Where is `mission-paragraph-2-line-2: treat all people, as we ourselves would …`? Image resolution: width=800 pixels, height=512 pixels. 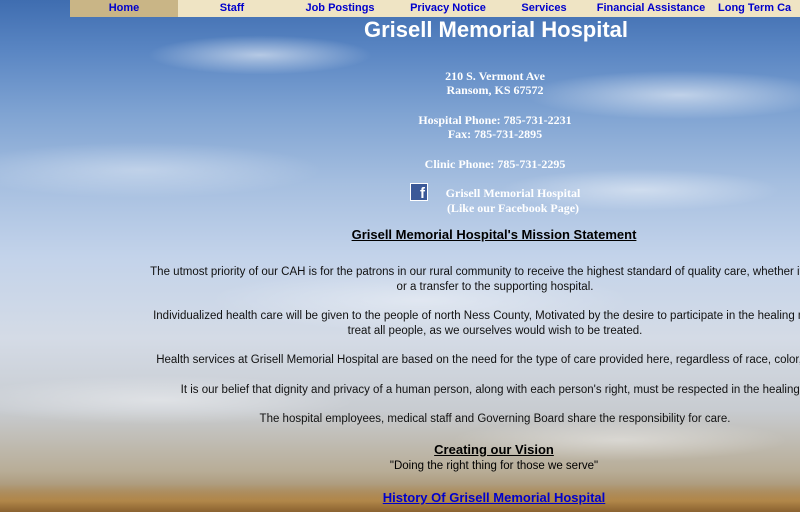 mission-paragraph-2-line-2: treat all people, as we ourselves would … is located at coordinates (495, 331).